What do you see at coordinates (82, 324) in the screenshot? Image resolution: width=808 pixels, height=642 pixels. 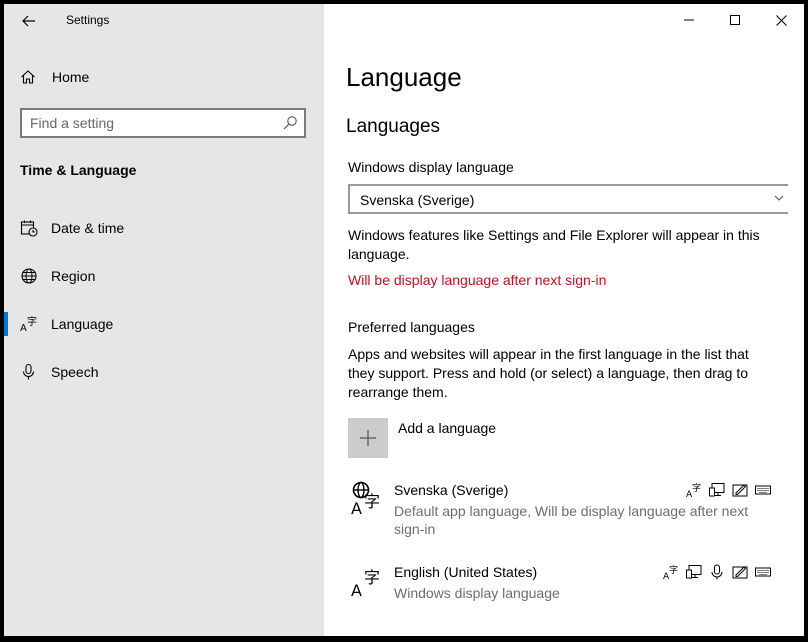 I see `sidebar-item-label: Language` at bounding box center [82, 324].